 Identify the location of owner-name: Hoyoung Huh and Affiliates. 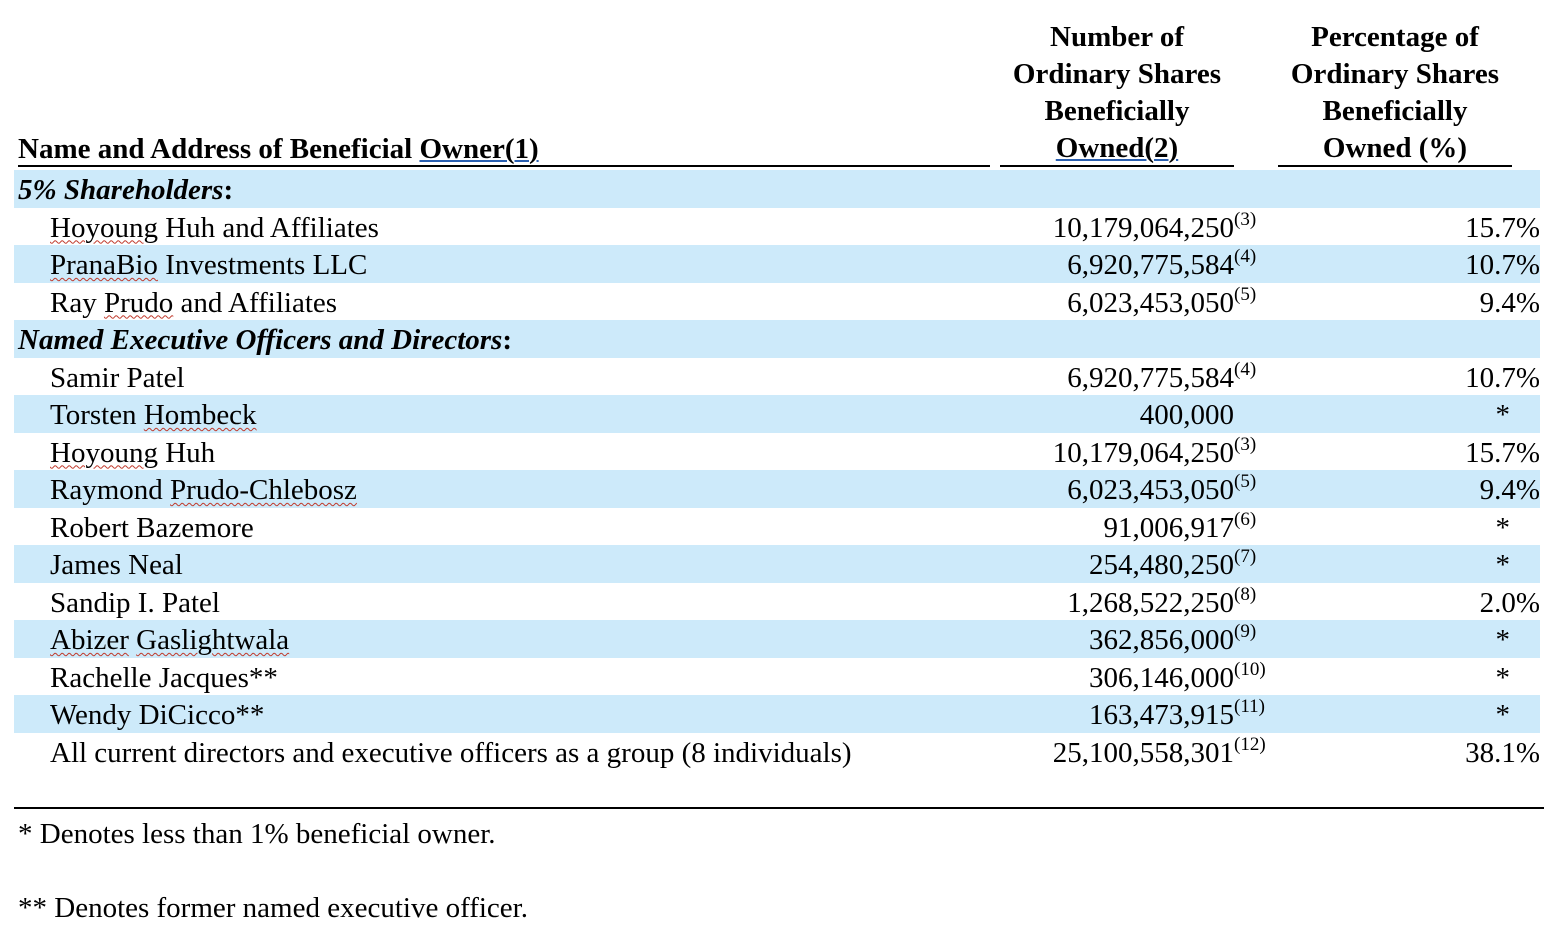
(214, 228).